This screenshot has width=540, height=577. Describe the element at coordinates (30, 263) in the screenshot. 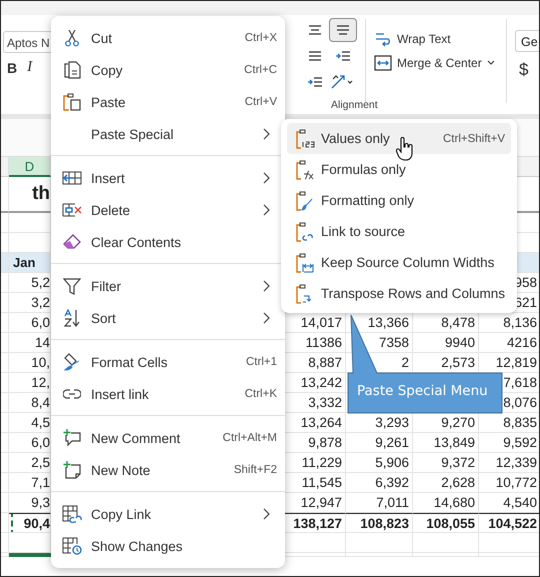

I see `table-cell: Jan` at that location.